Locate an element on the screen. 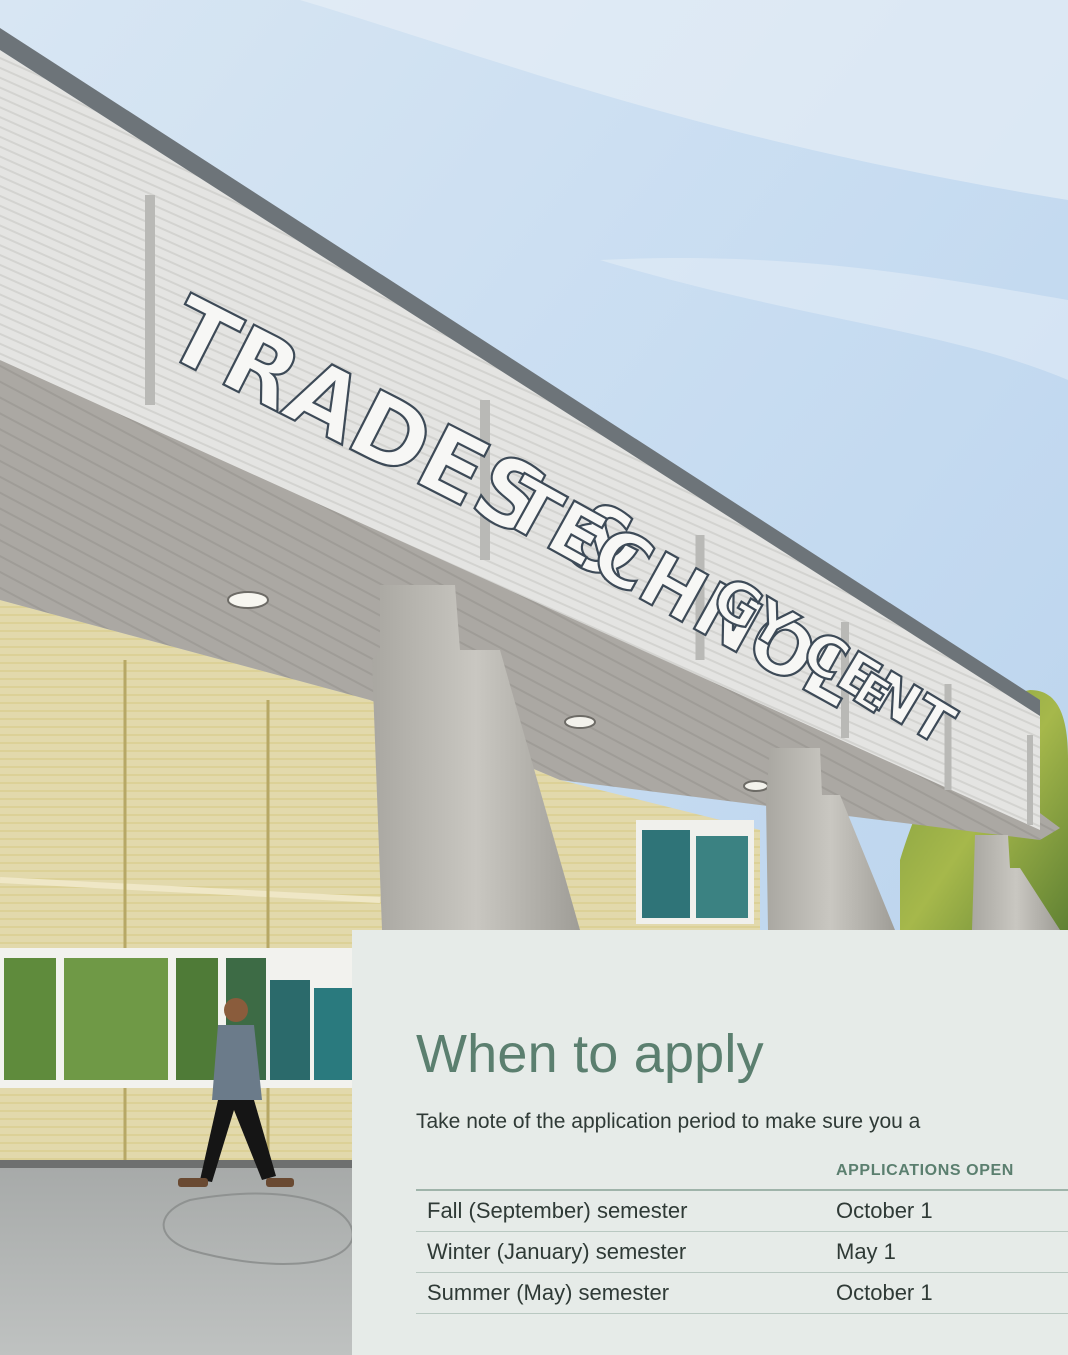  table-row: Summer (May) semester October 1 is located at coordinates (742, 1293).